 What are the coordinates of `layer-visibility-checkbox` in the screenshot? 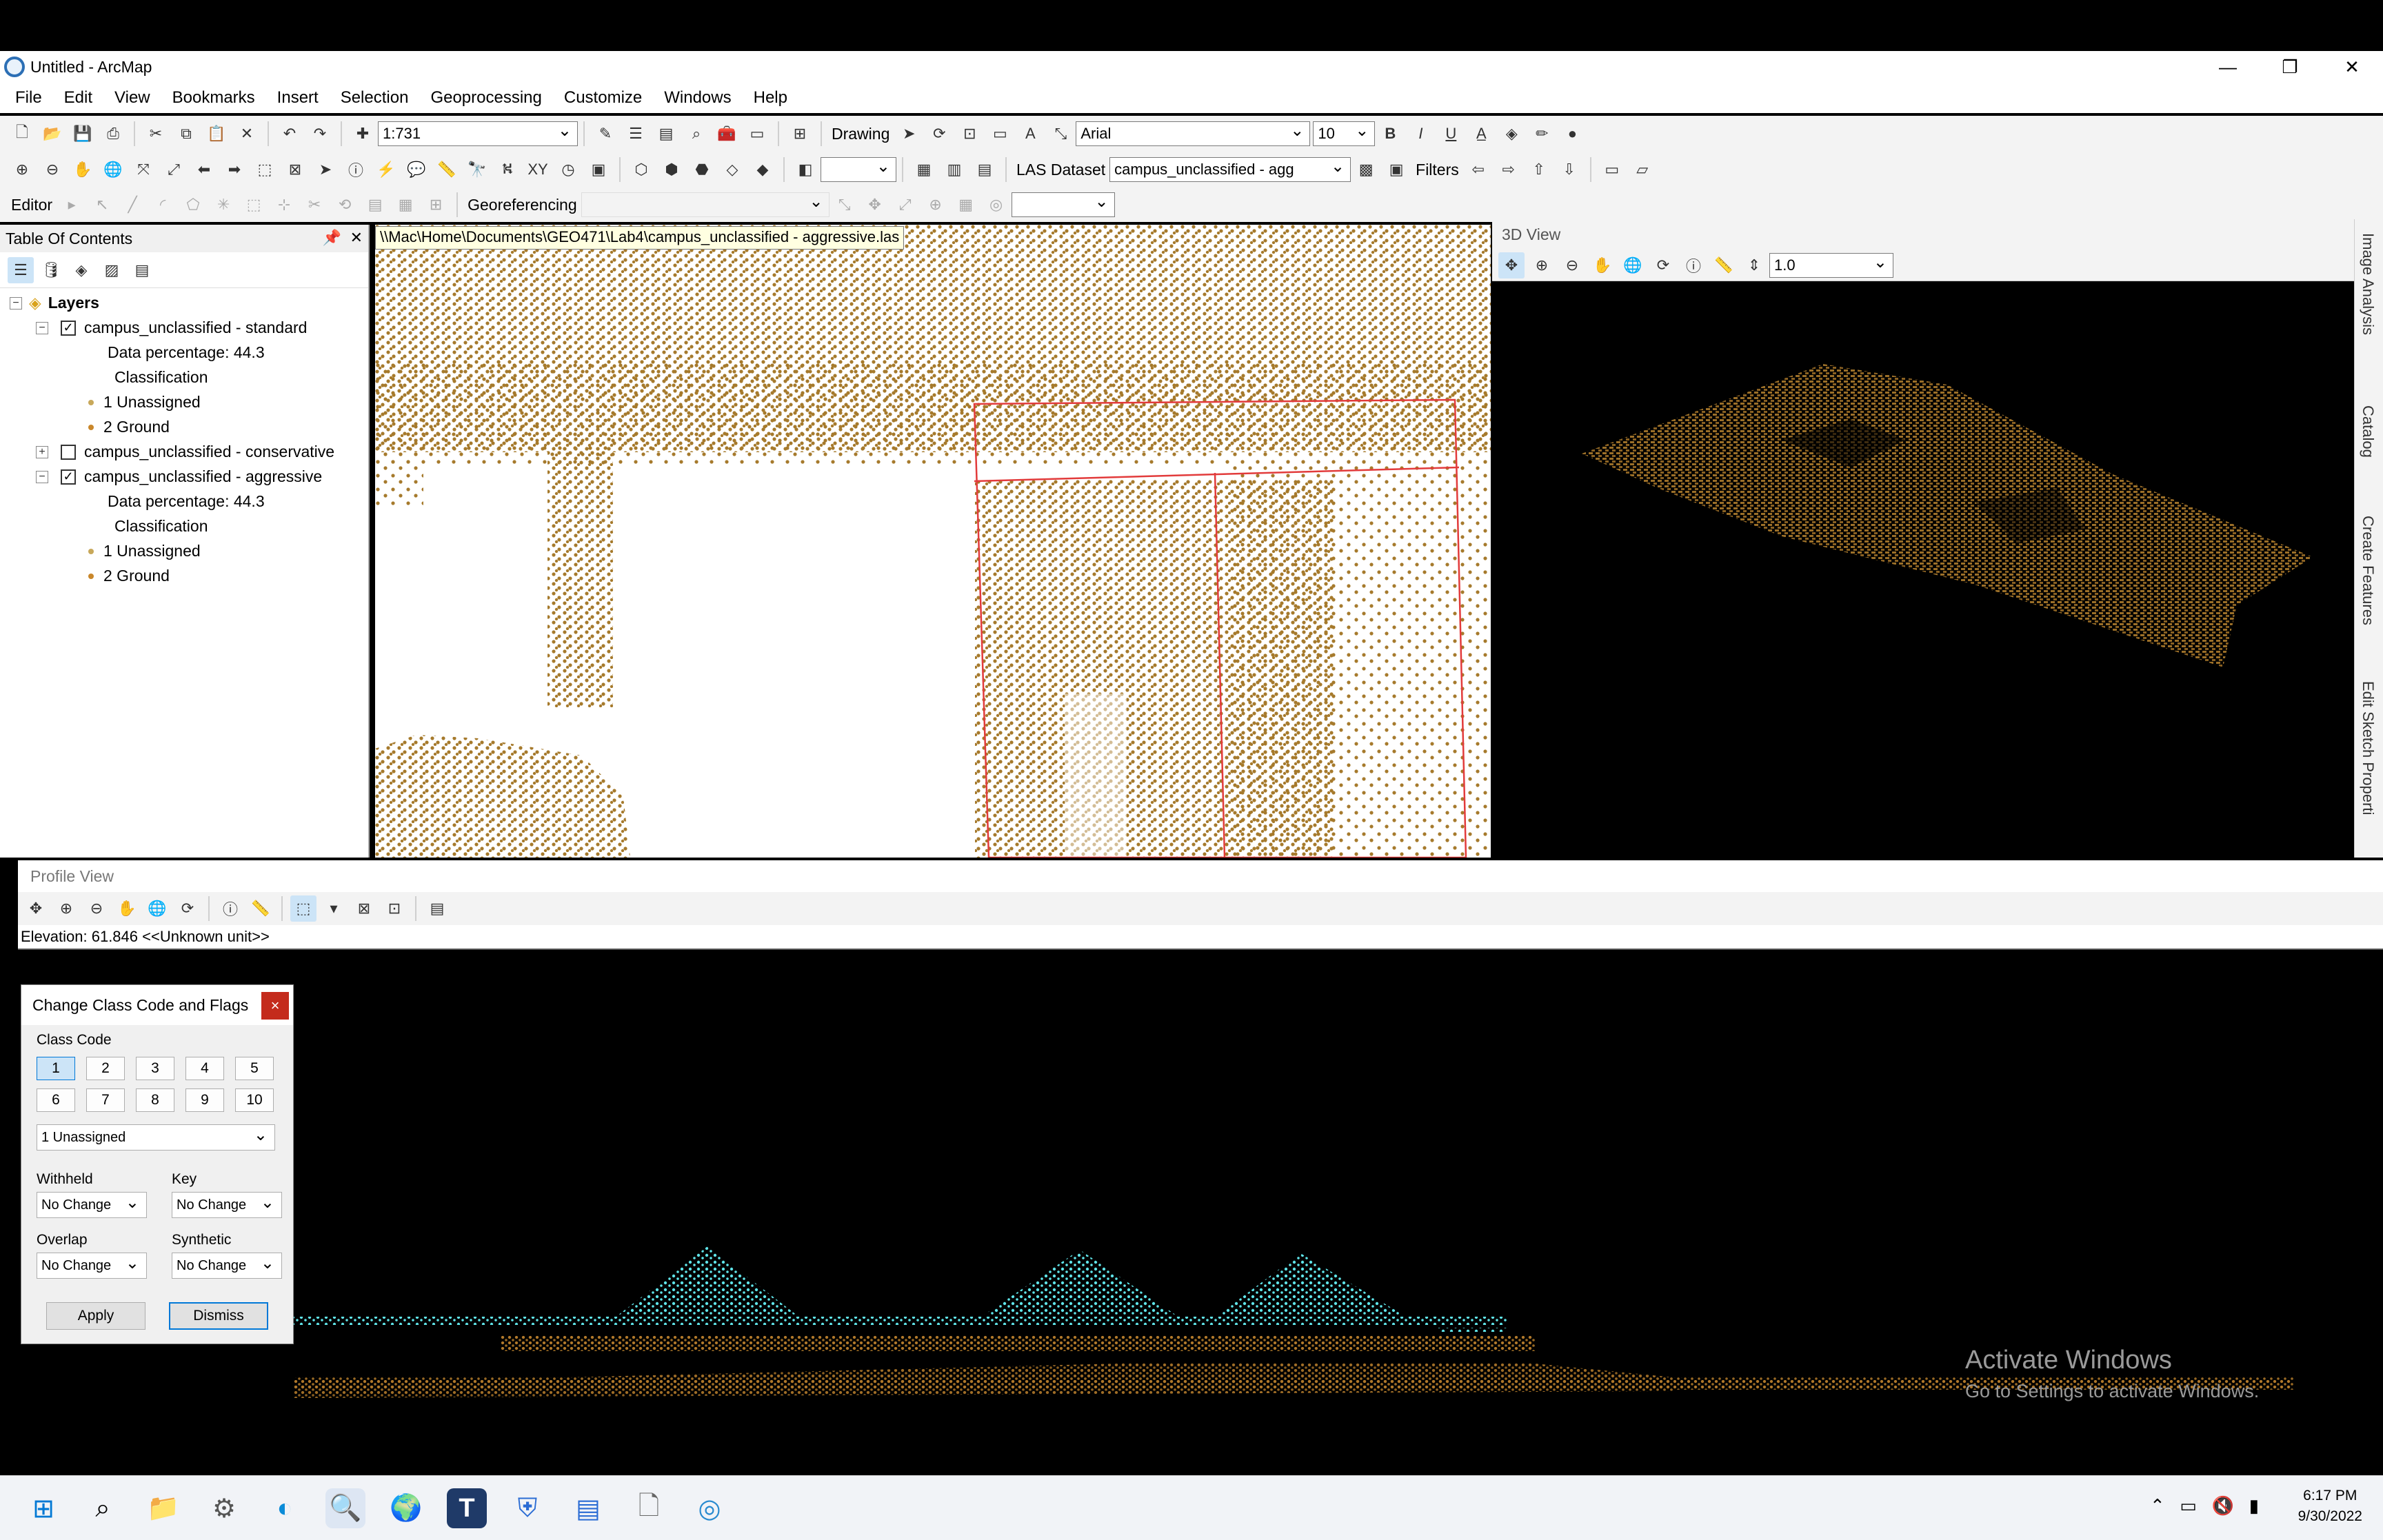 It's located at (68, 452).